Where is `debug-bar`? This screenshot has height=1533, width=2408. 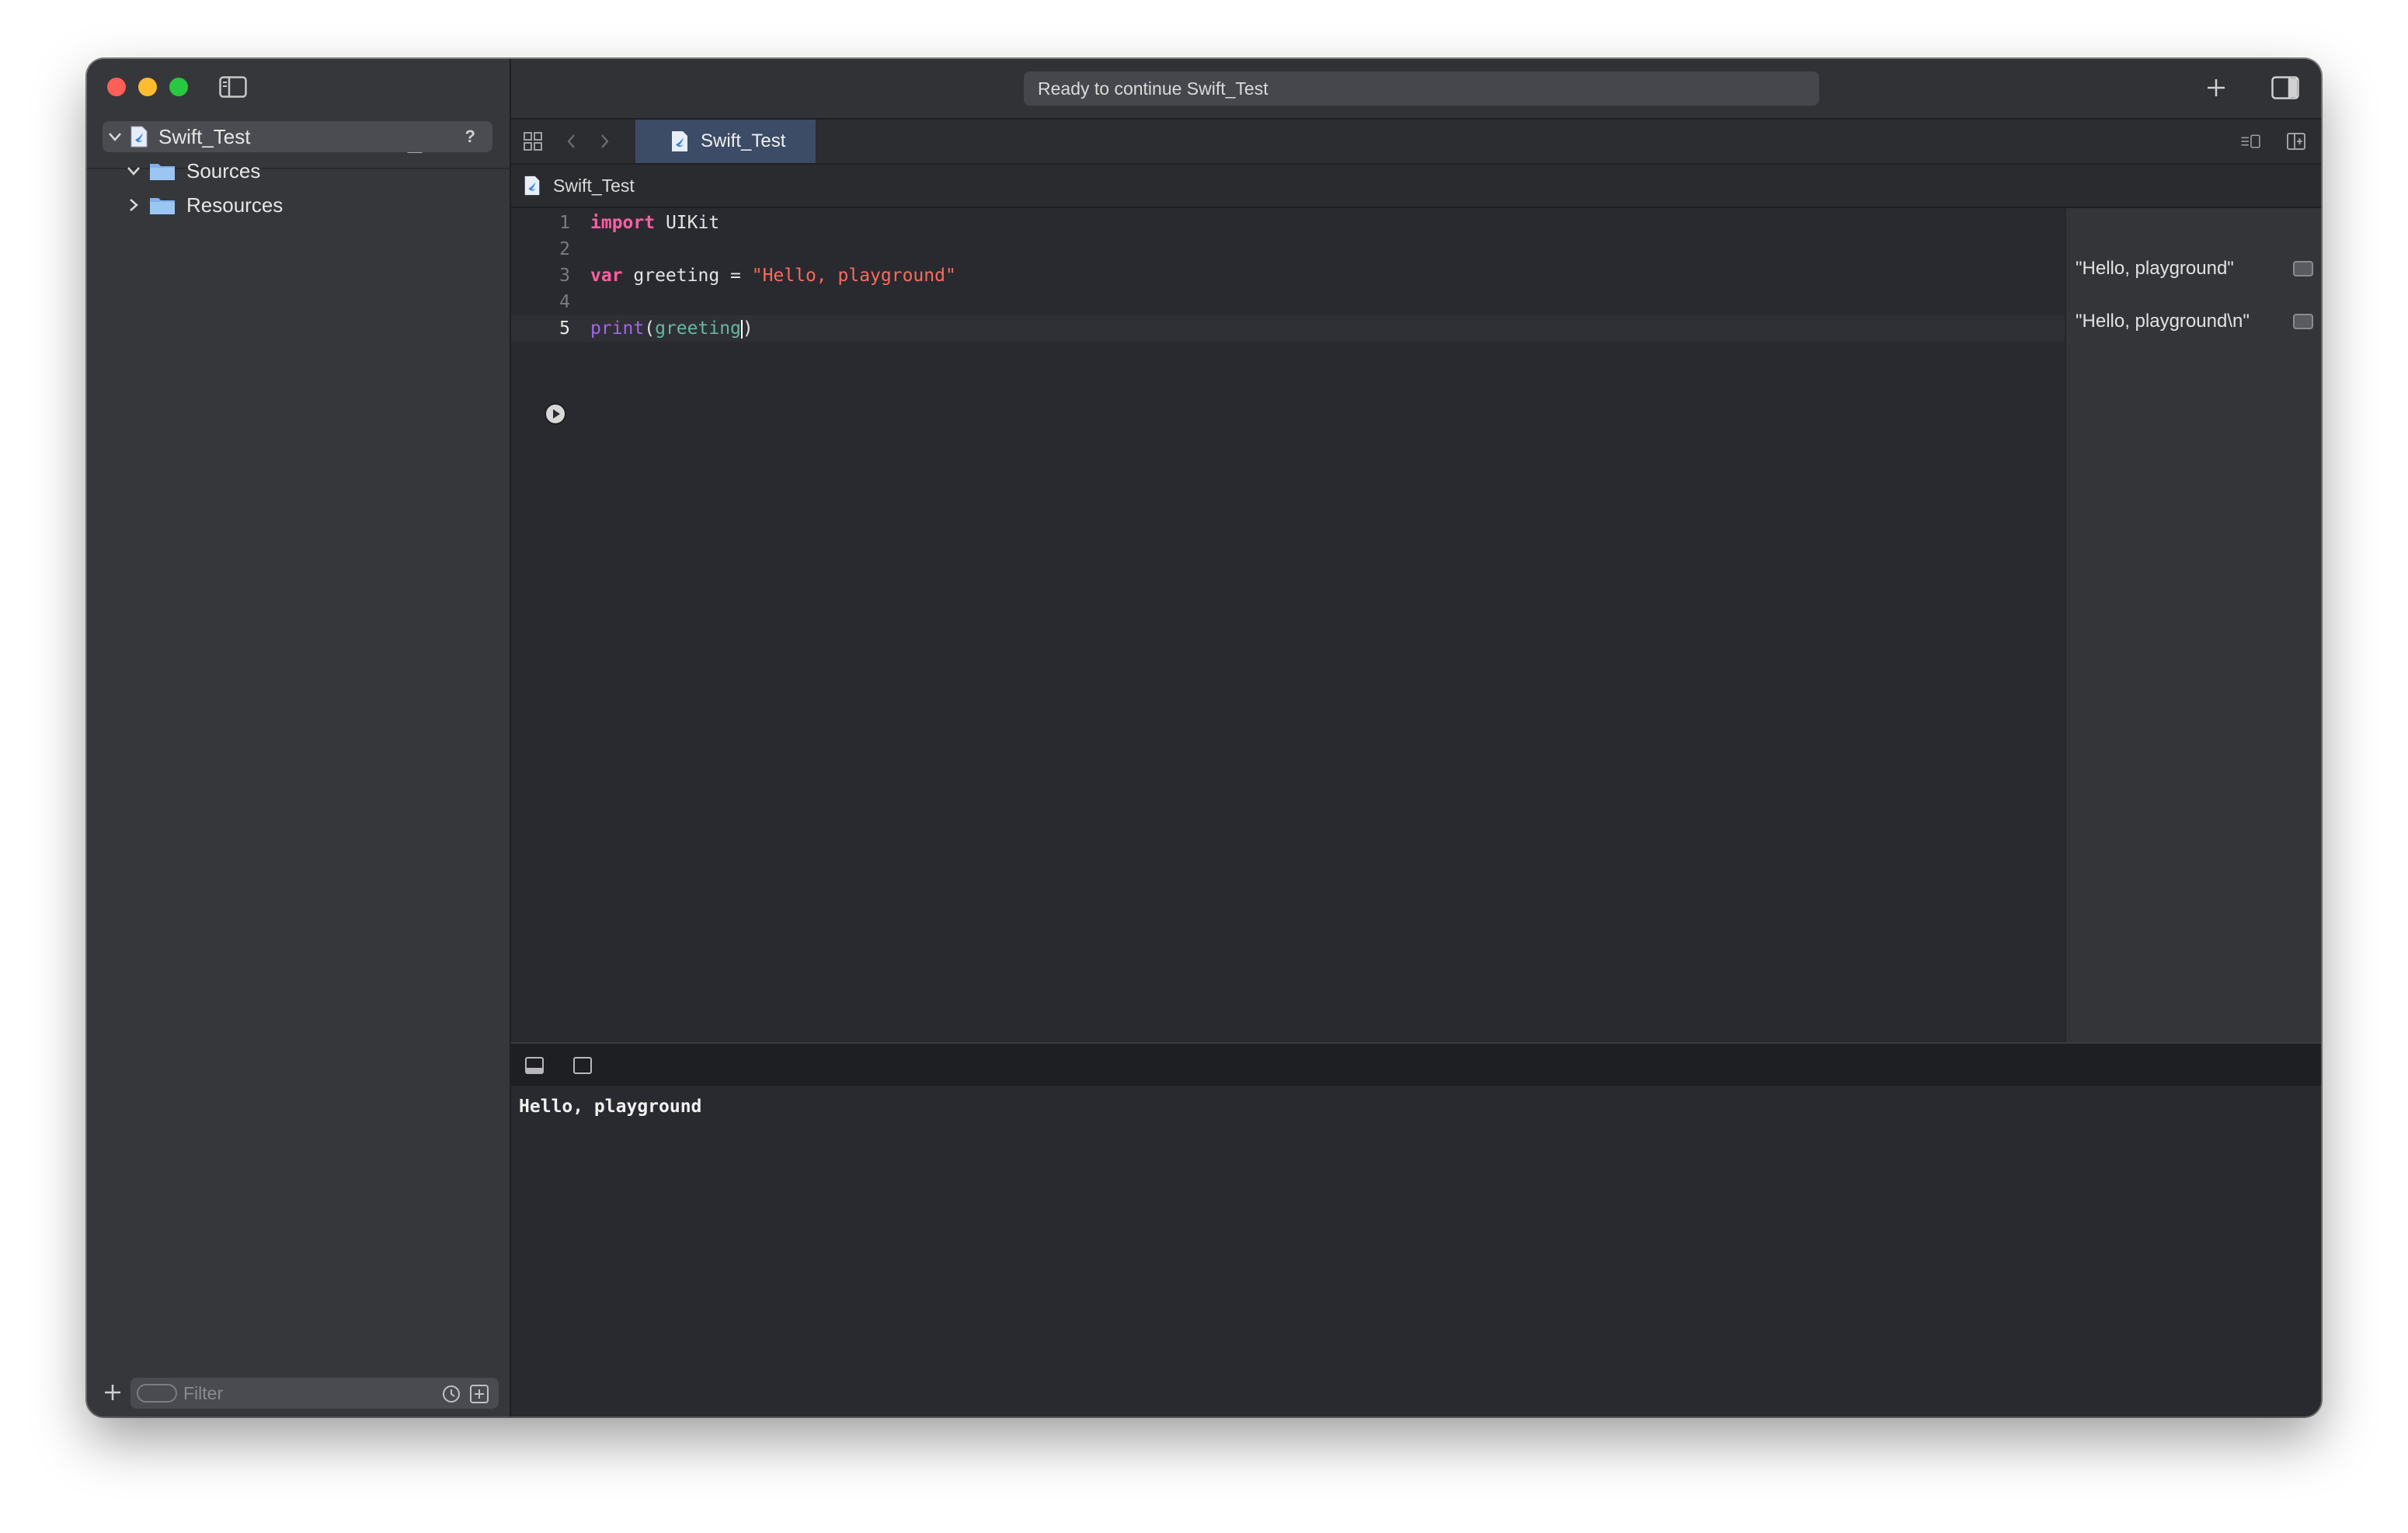
debug-bar is located at coordinates (1416, 1064).